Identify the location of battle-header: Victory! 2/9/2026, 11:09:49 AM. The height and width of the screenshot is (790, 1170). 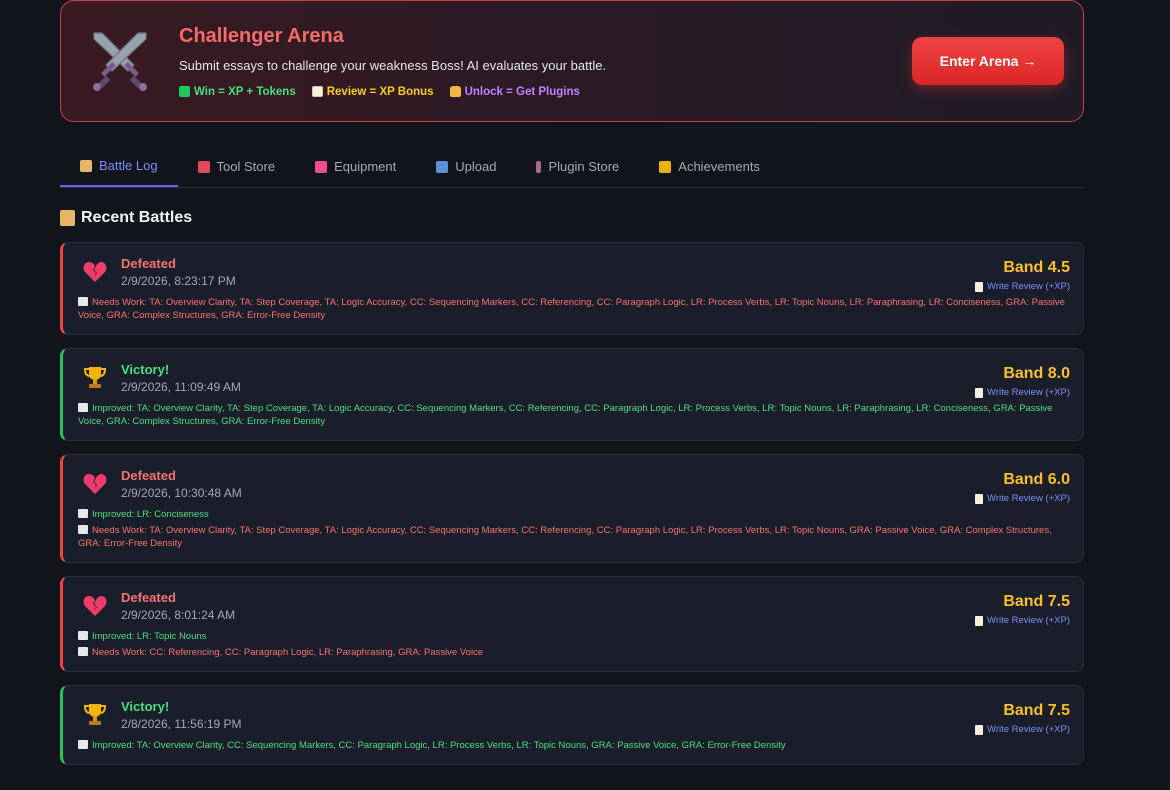
(573, 378).